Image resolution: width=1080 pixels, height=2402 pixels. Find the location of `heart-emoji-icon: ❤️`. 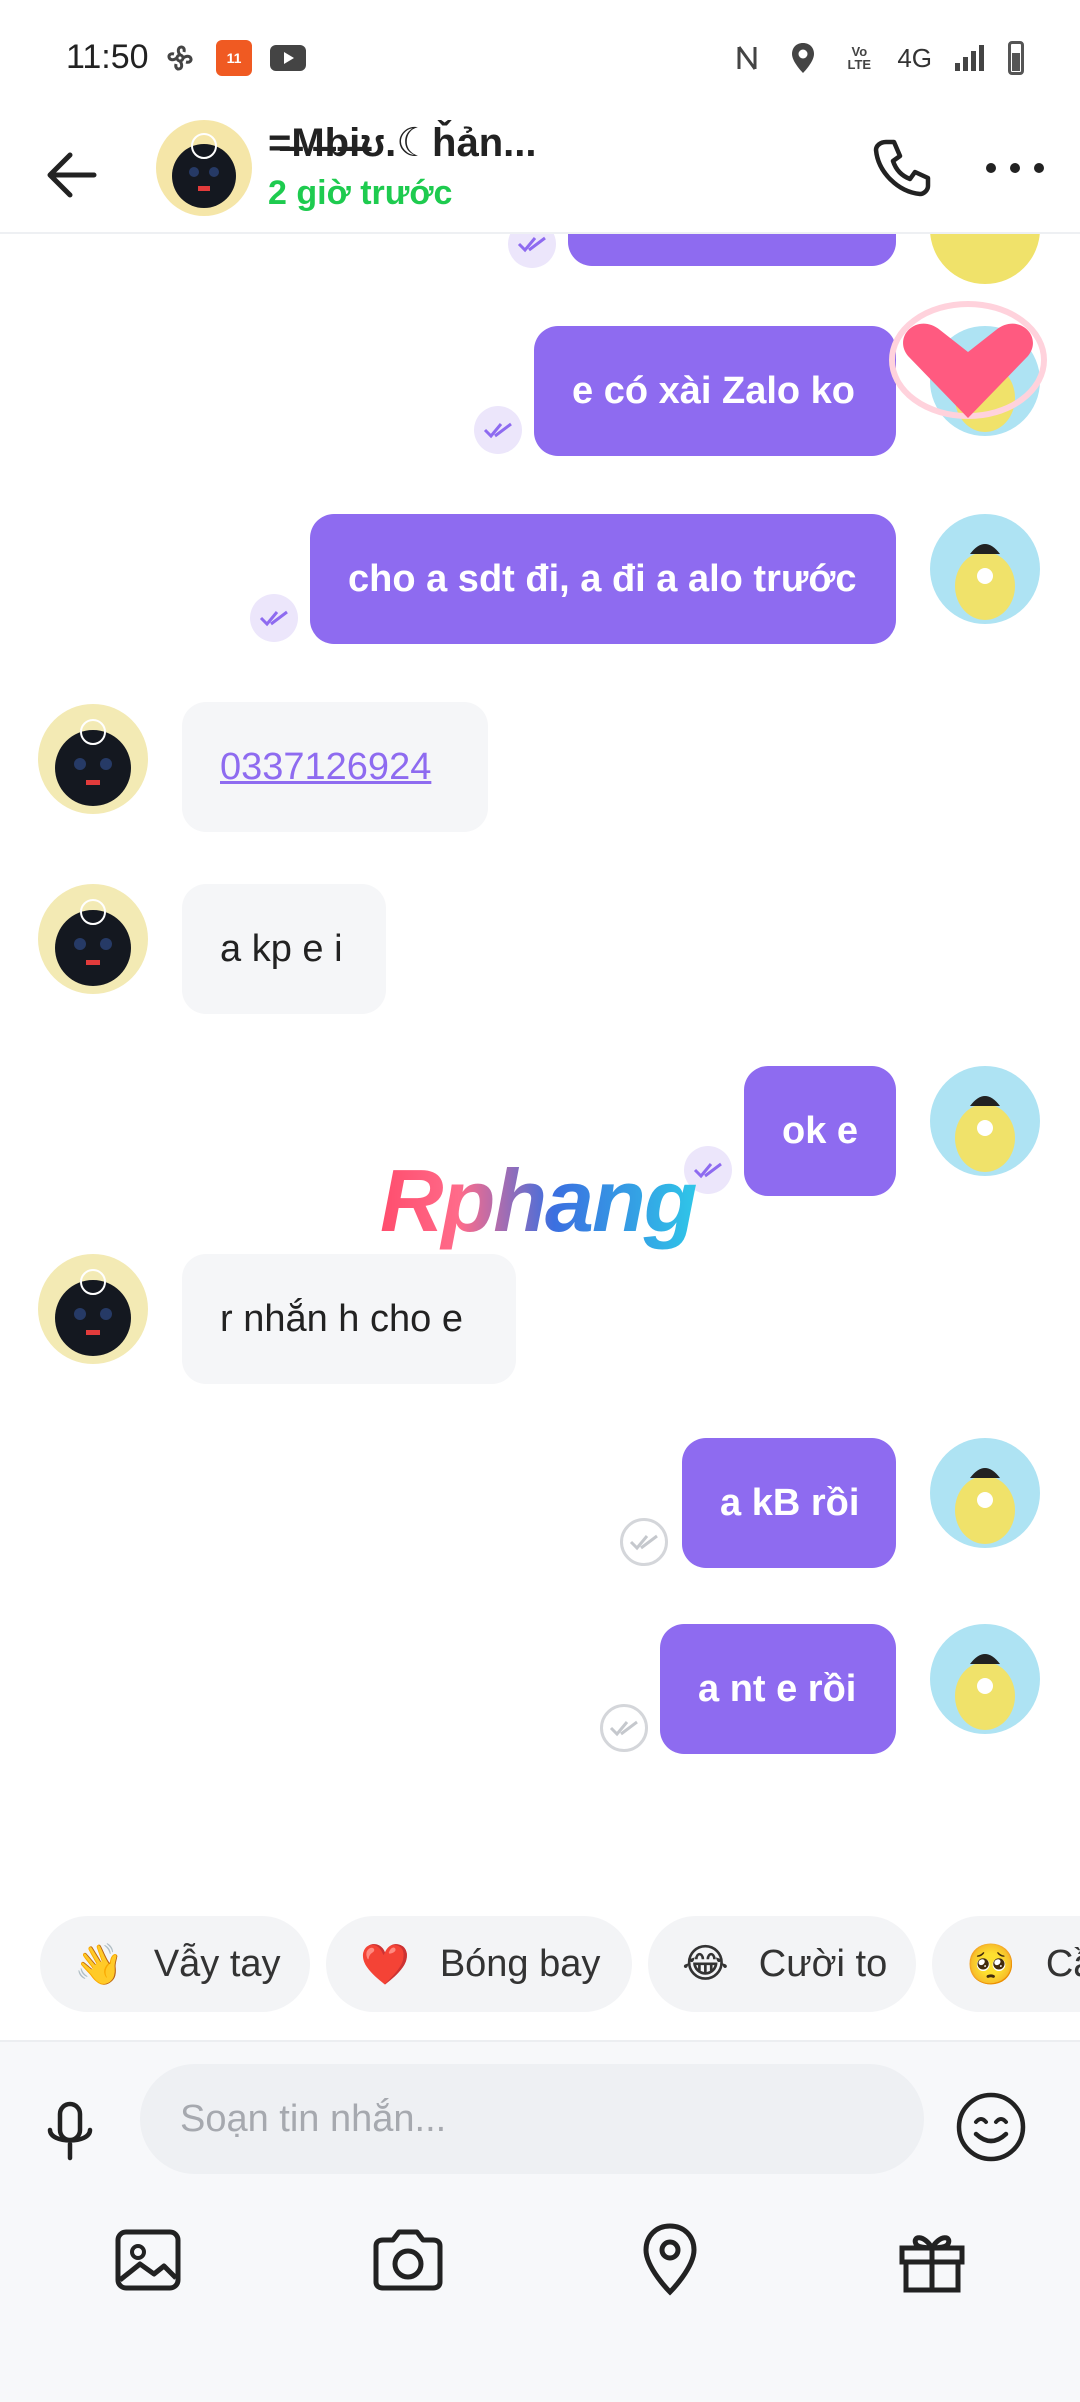

heart-emoji-icon: ❤️ is located at coordinates (385, 1964).